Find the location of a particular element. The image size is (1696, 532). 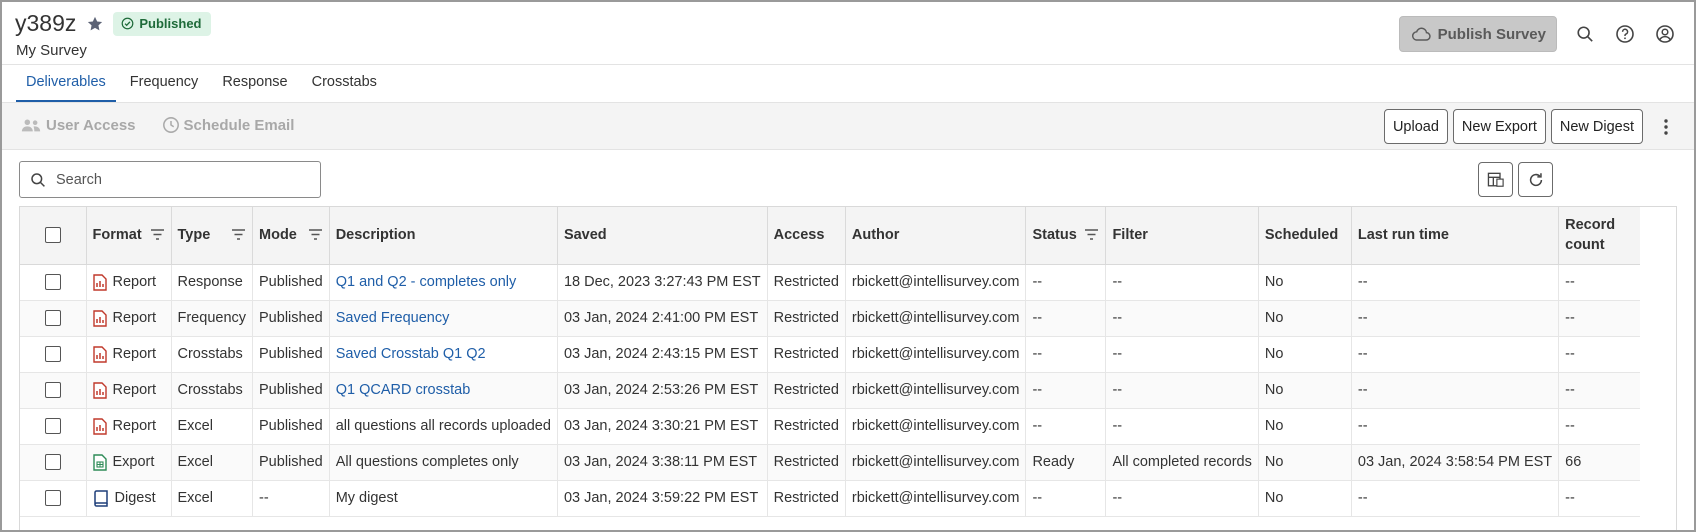

description-cell: Saved Crosstab Q1 Q2 is located at coordinates (443, 354).